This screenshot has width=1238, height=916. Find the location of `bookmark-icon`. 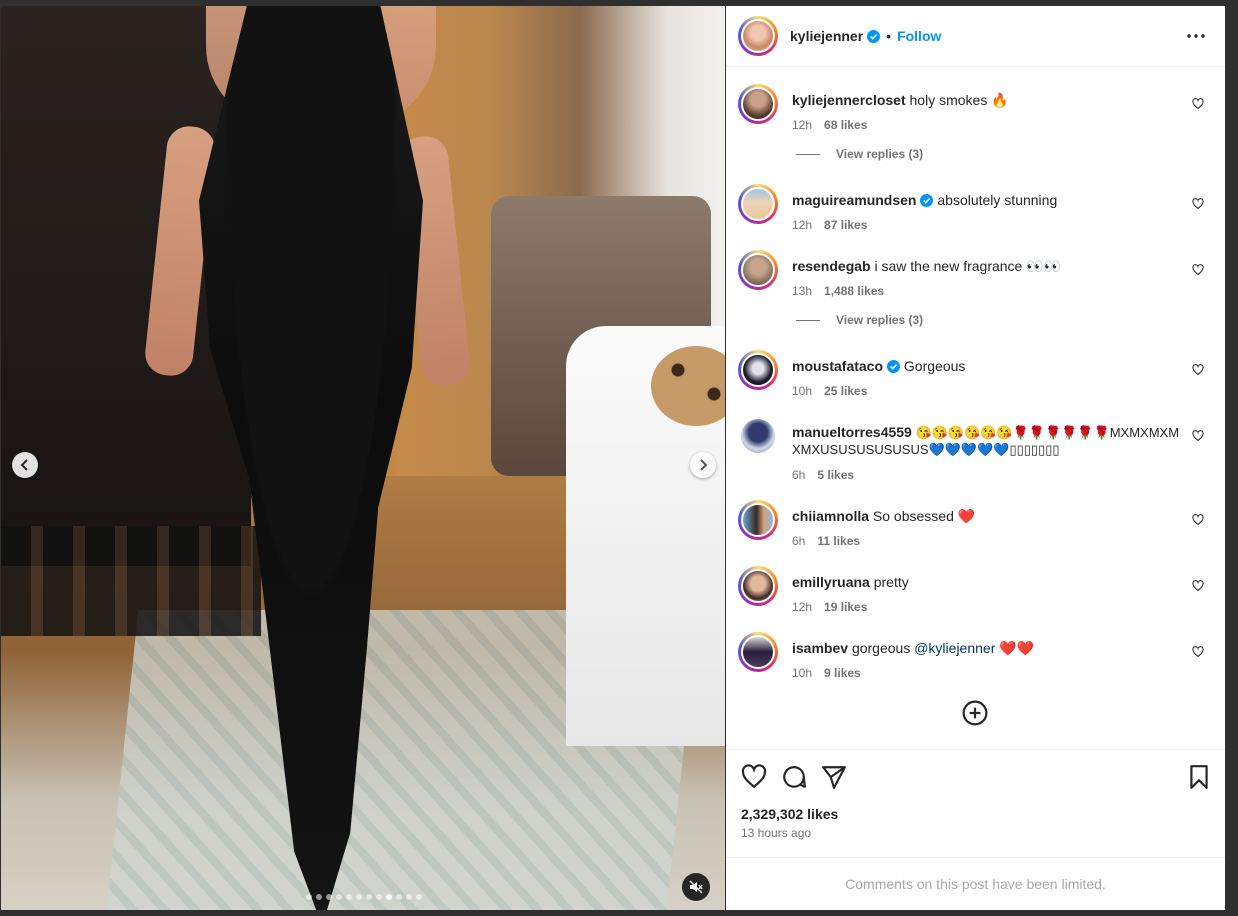

bookmark-icon is located at coordinates (1199, 777).